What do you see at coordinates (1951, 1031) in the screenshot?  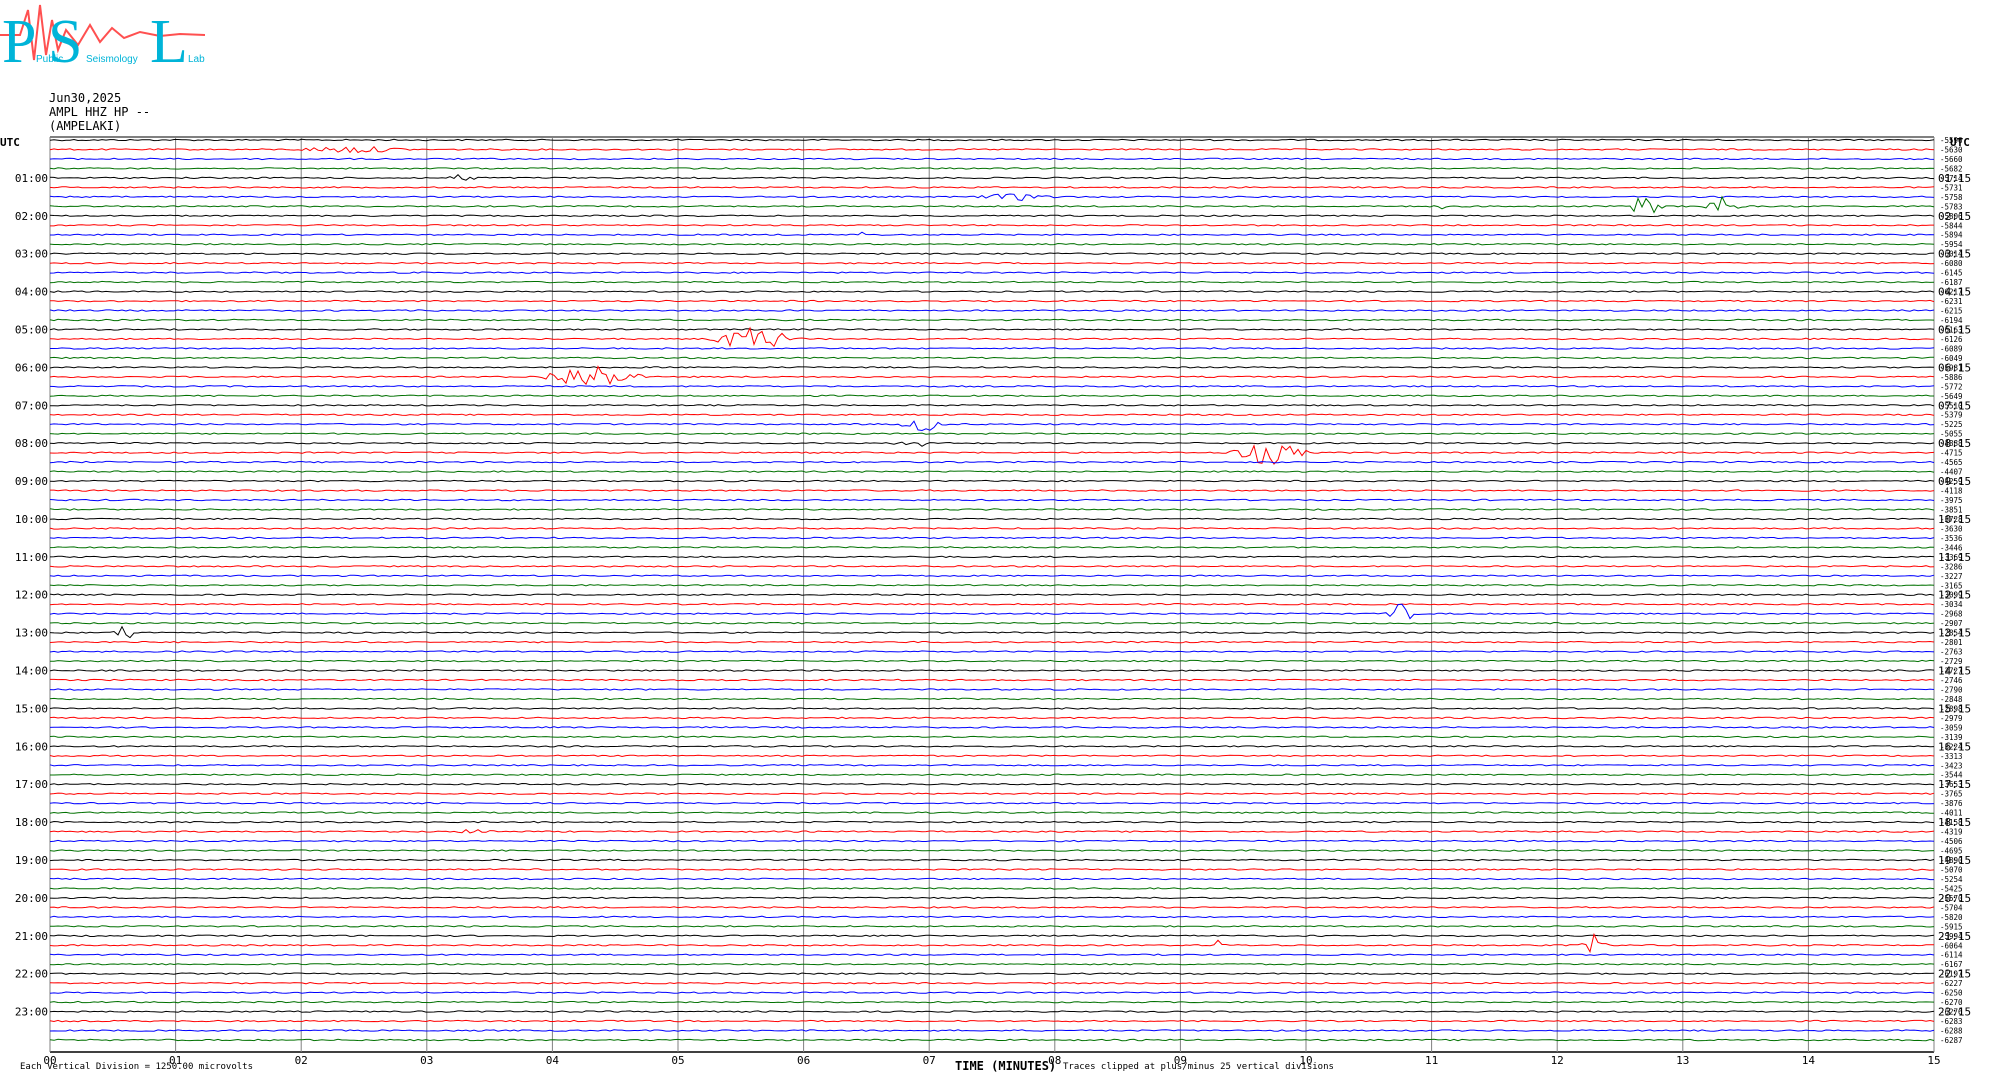 I see `trace-offset-label: -6288` at bounding box center [1951, 1031].